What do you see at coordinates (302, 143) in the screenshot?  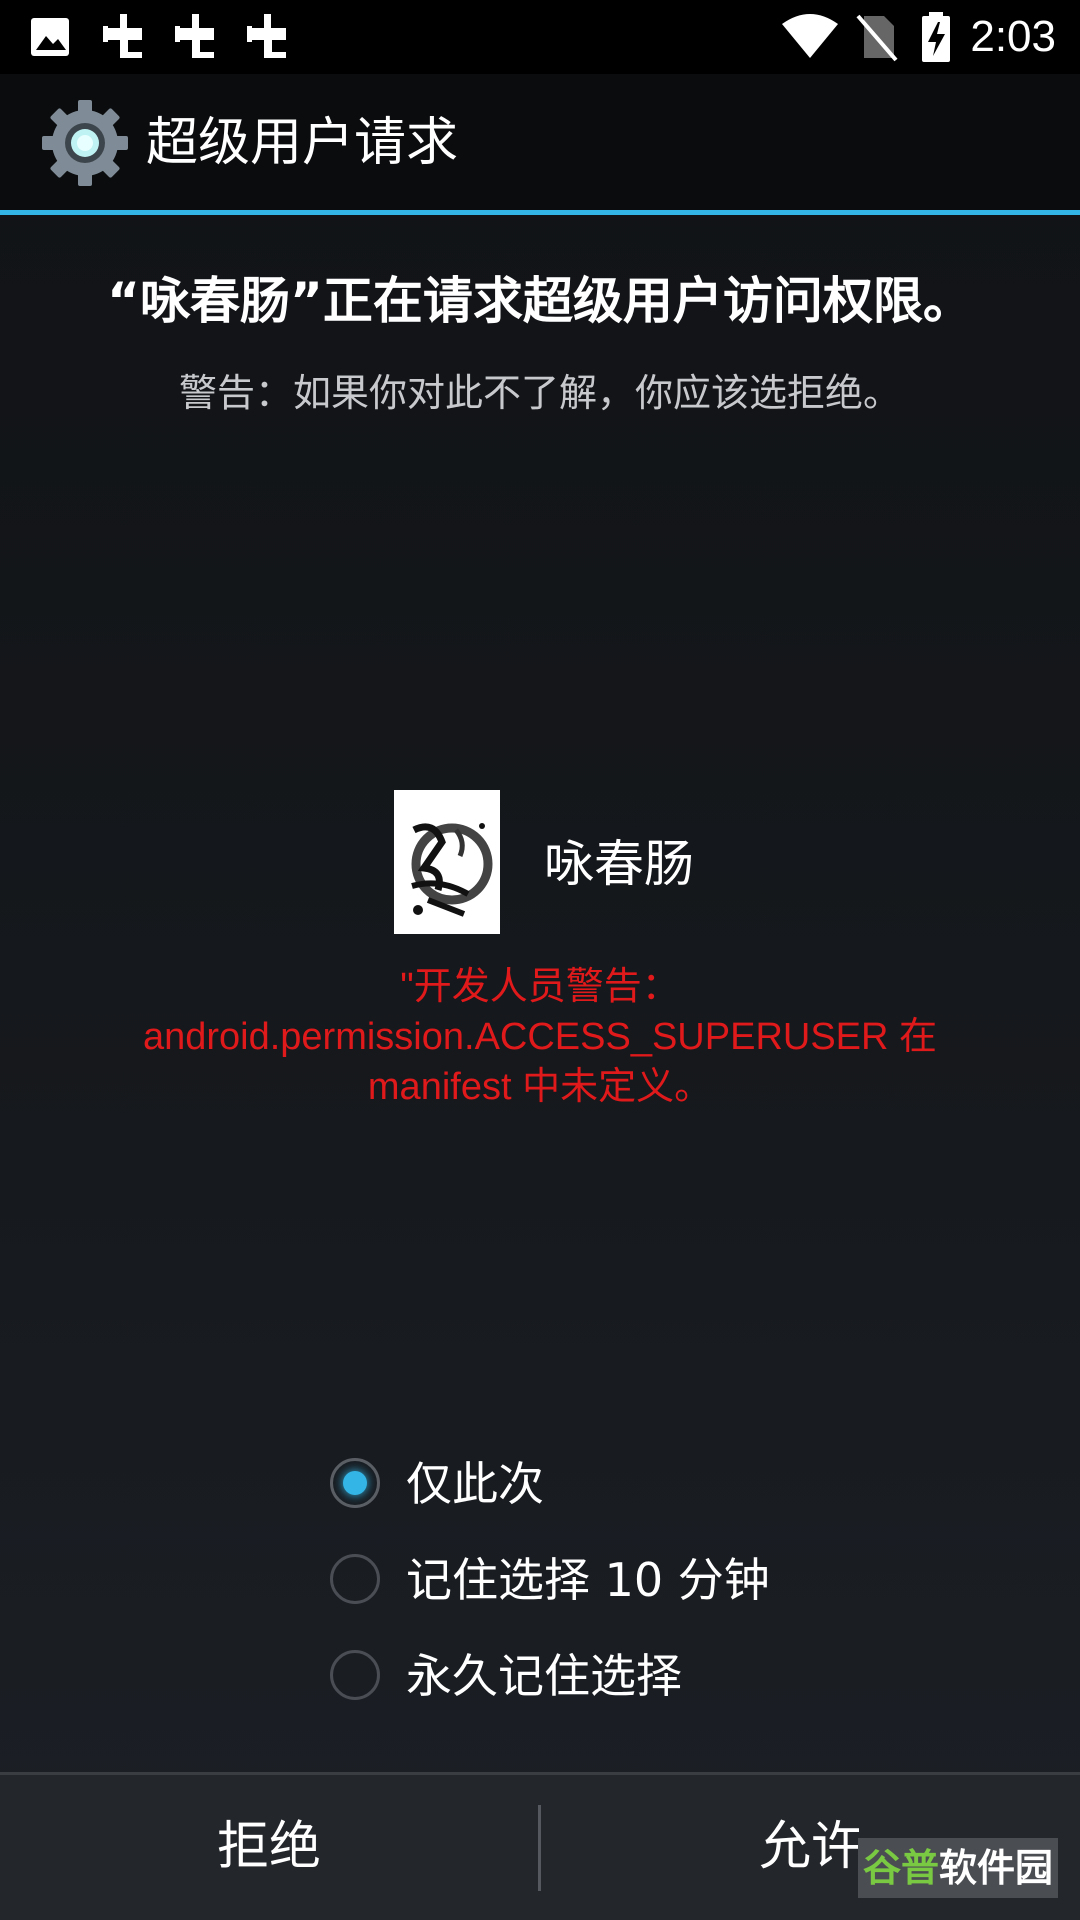 I see `page-title: 超级用户请求` at bounding box center [302, 143].